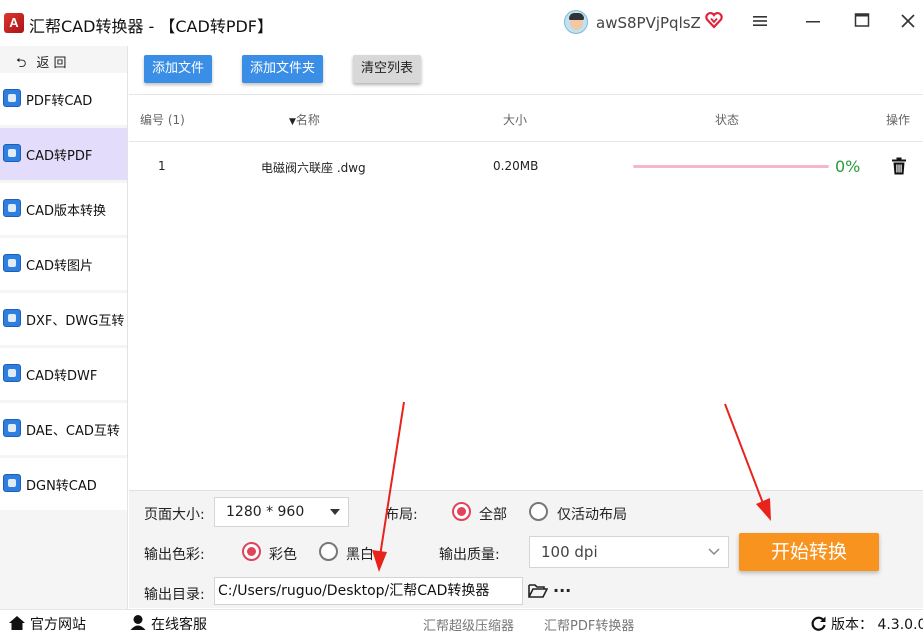 The width and height of the screenshot is (923, 634). I want to click on layout-label: 布局:, so click(401, 515).